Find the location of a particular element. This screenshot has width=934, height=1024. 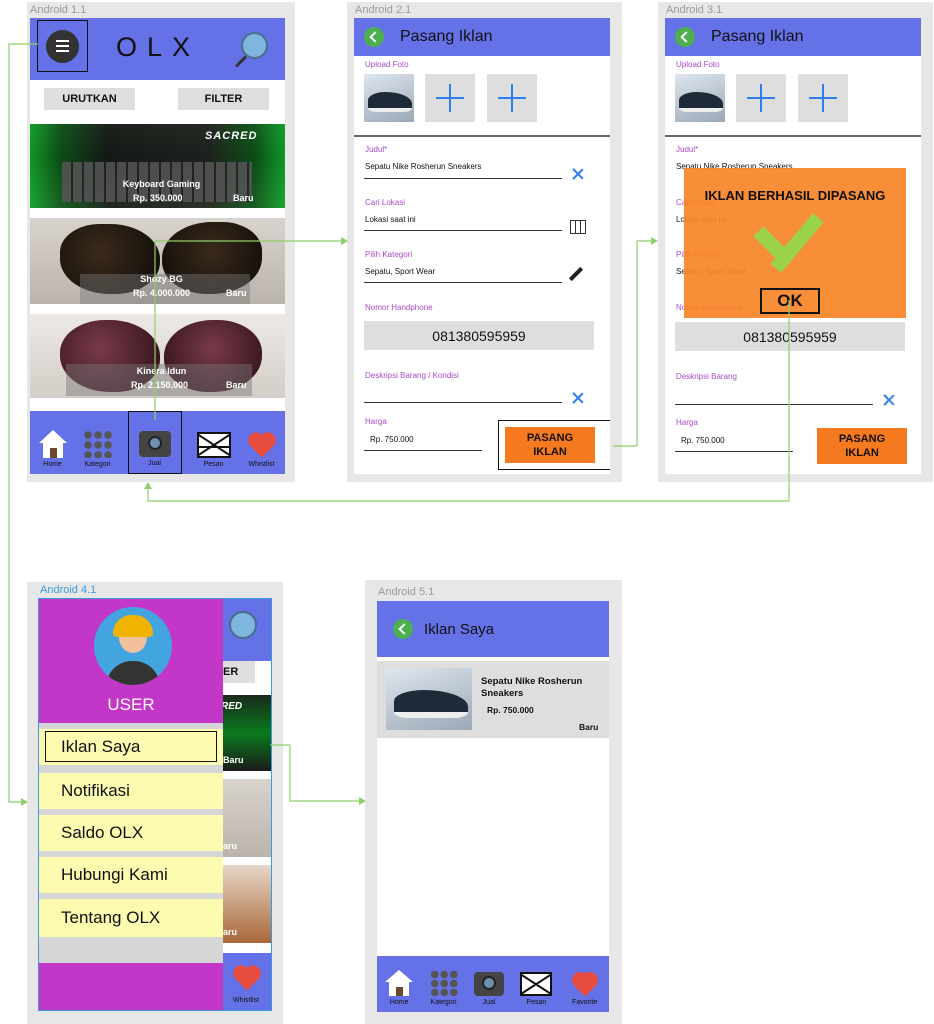

artboard-label: Android 1.1 is located at coordinates (58, 10).